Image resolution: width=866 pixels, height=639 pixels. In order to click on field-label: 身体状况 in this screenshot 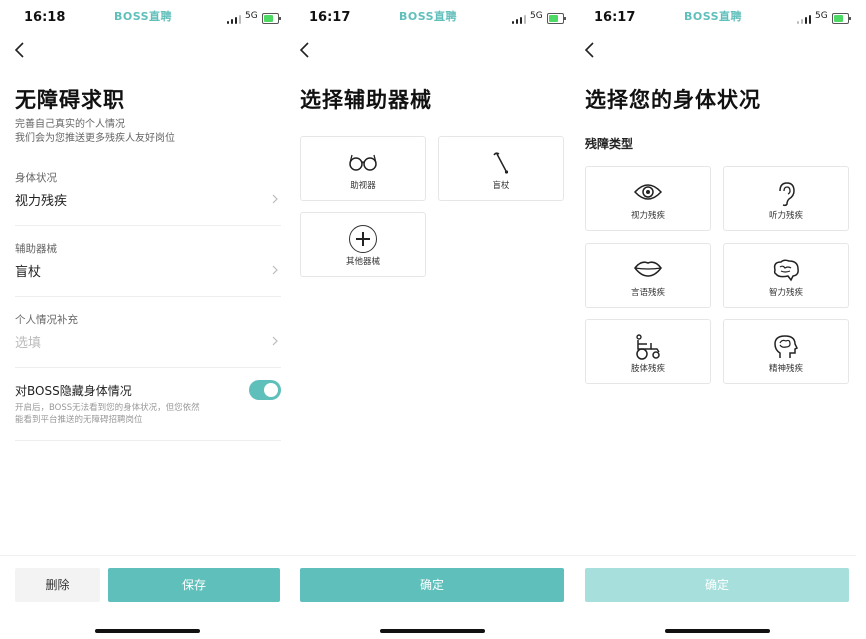, I will do `click(36, 178)`.